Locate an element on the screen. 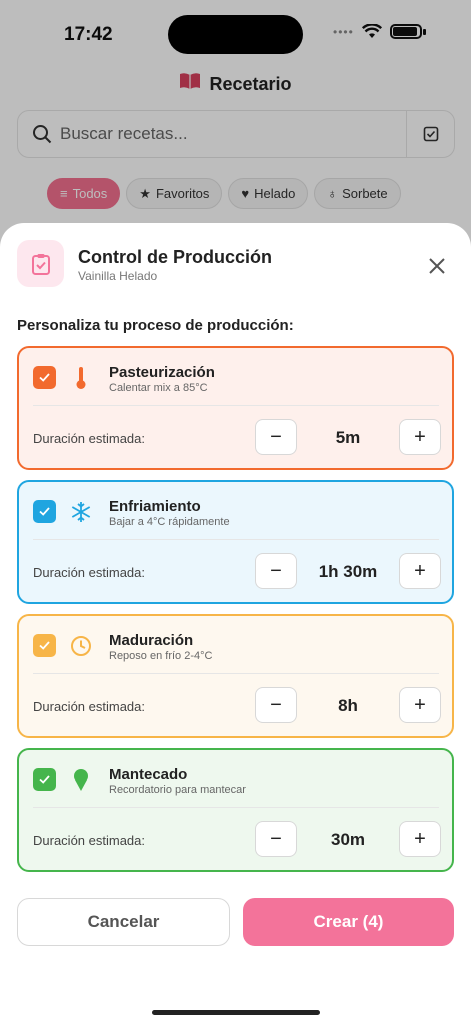  close-button is located at coordinates (437, 266).